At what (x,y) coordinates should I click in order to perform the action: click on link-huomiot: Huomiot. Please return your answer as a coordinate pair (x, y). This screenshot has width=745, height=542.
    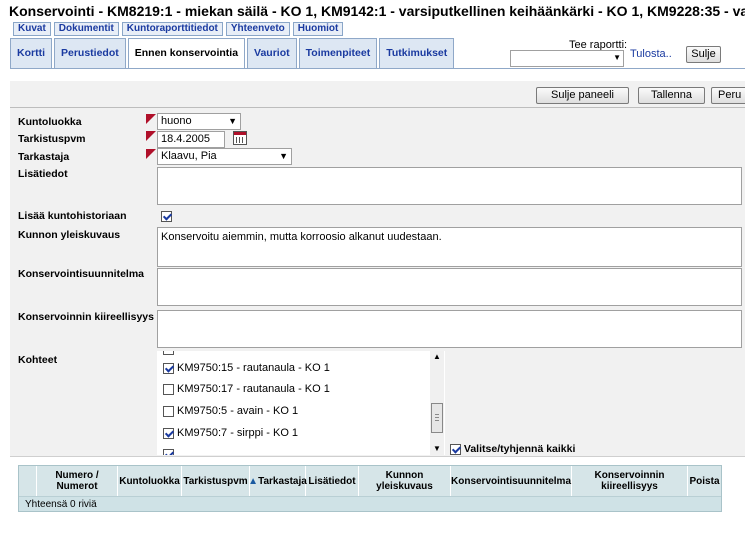
    Looking at the image, I should click on (318, 29).